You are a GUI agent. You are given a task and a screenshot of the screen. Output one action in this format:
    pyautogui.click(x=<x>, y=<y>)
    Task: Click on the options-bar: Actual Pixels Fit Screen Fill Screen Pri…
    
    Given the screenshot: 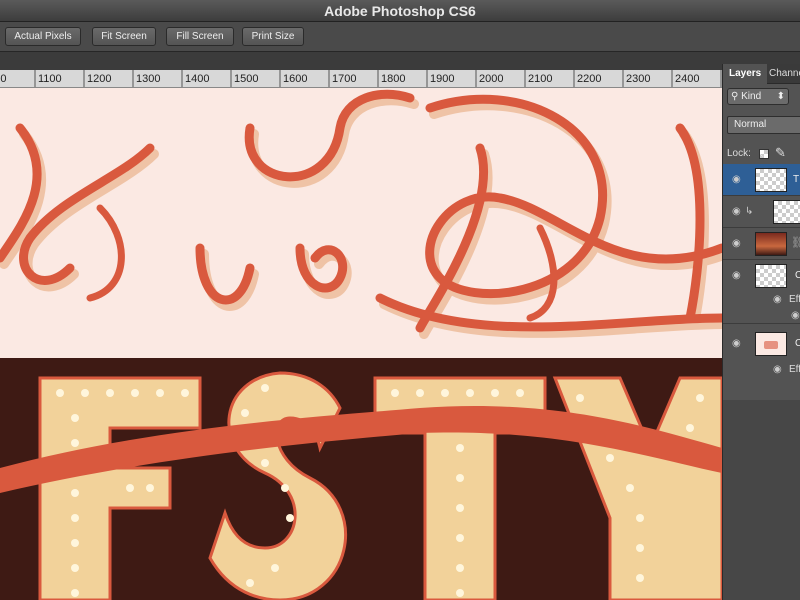 What is the action you would take?
    pyautogui.click(x=400, y=37)
    